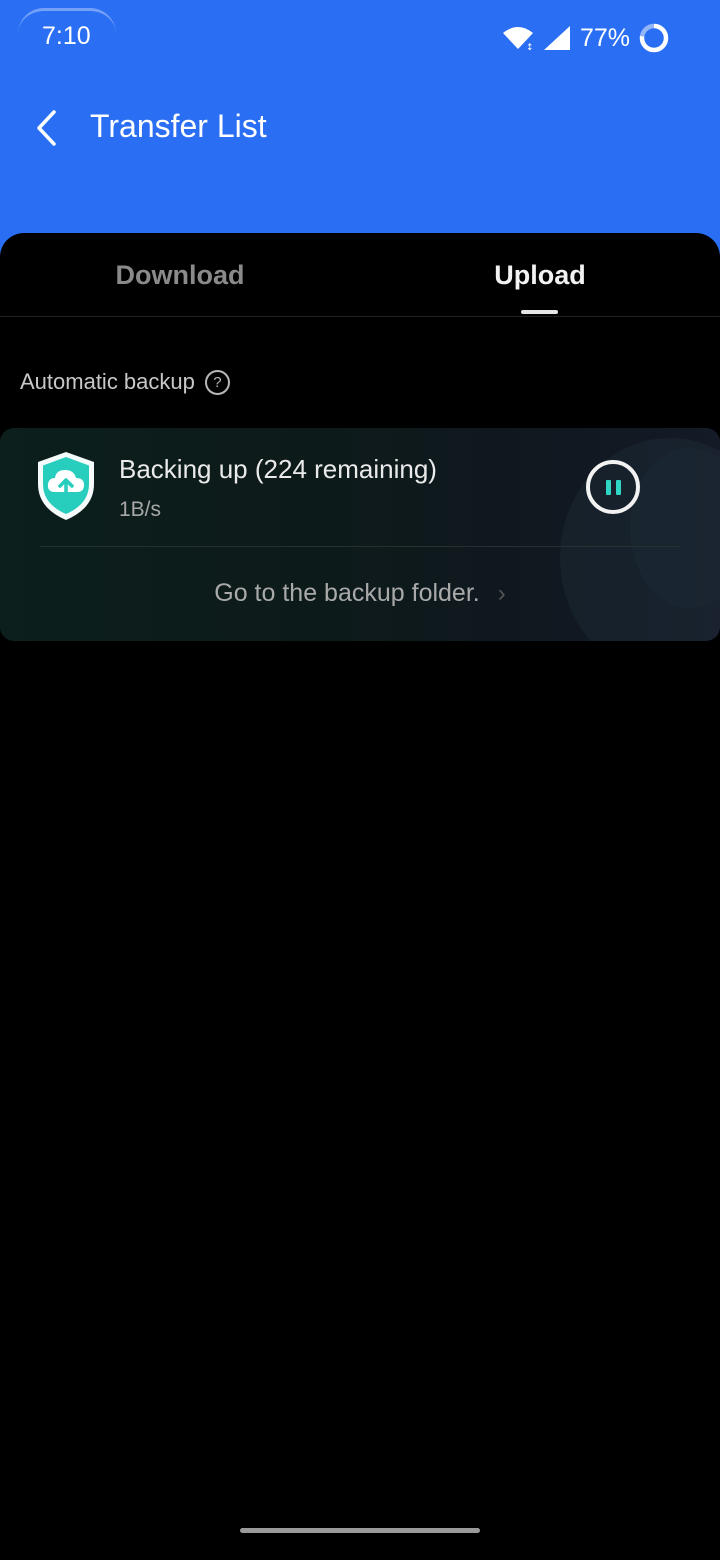 The image size is (720, 1560). What do you see at coordinates (278, 469) in the screenshot?
I see `backup-status-title: Backing up (224 remaining)` at bounding box center [278, 469].